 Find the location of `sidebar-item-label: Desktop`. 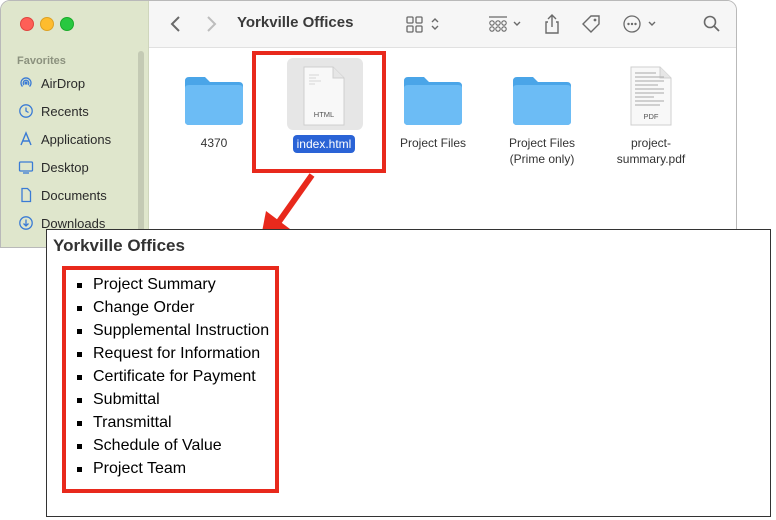

sidebar-item-label: Desktop is located at coordinates (65, 167).